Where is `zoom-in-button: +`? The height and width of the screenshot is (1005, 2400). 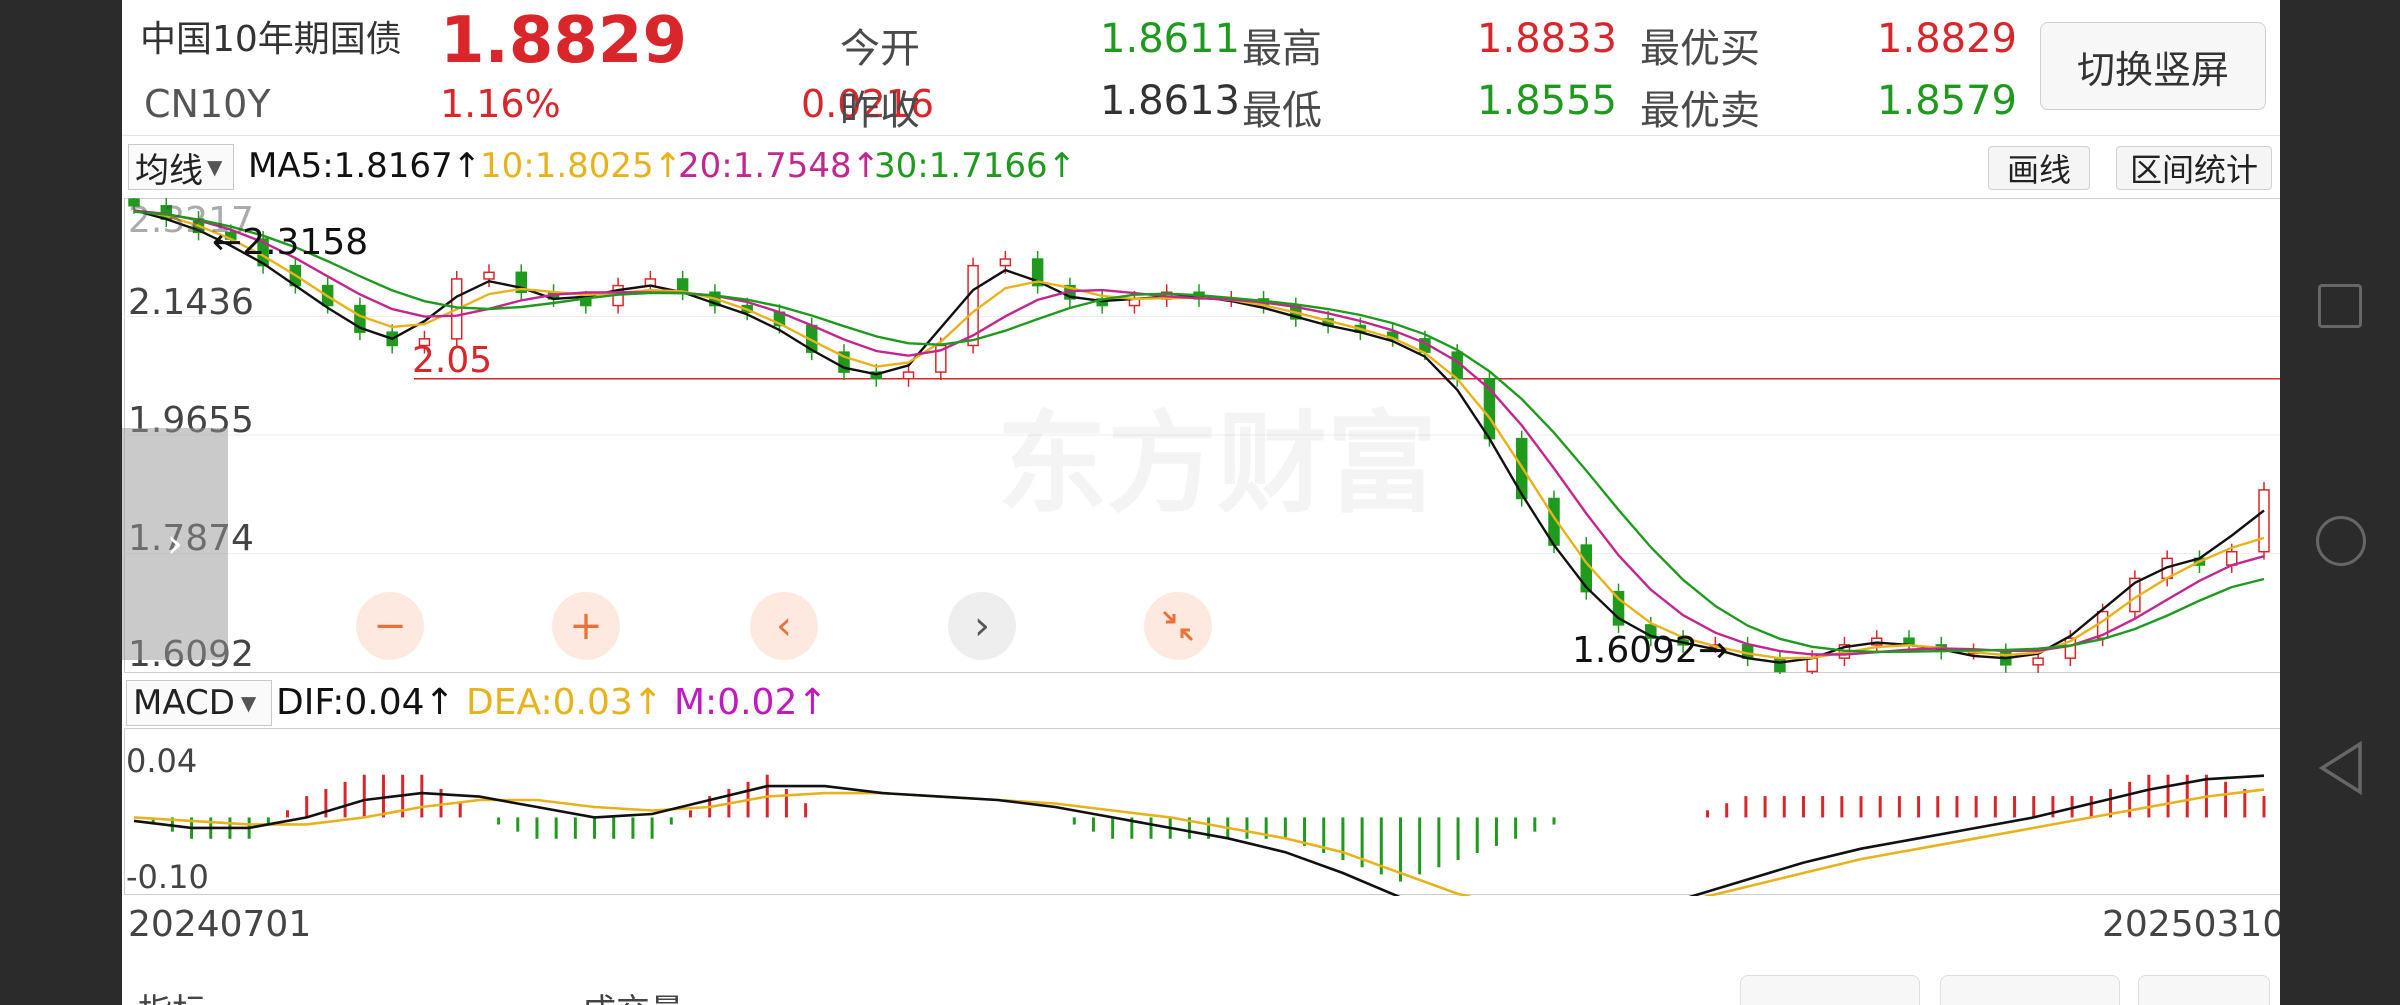 zoom-in-button: + is located at coordinates (586, 626).